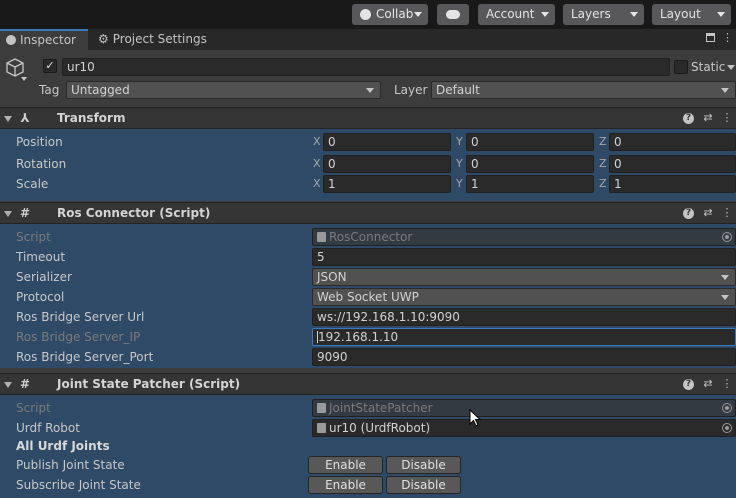  Describe the element at coordinates (39, 142) in the screenshot. I see `position-label: Position` at that location.